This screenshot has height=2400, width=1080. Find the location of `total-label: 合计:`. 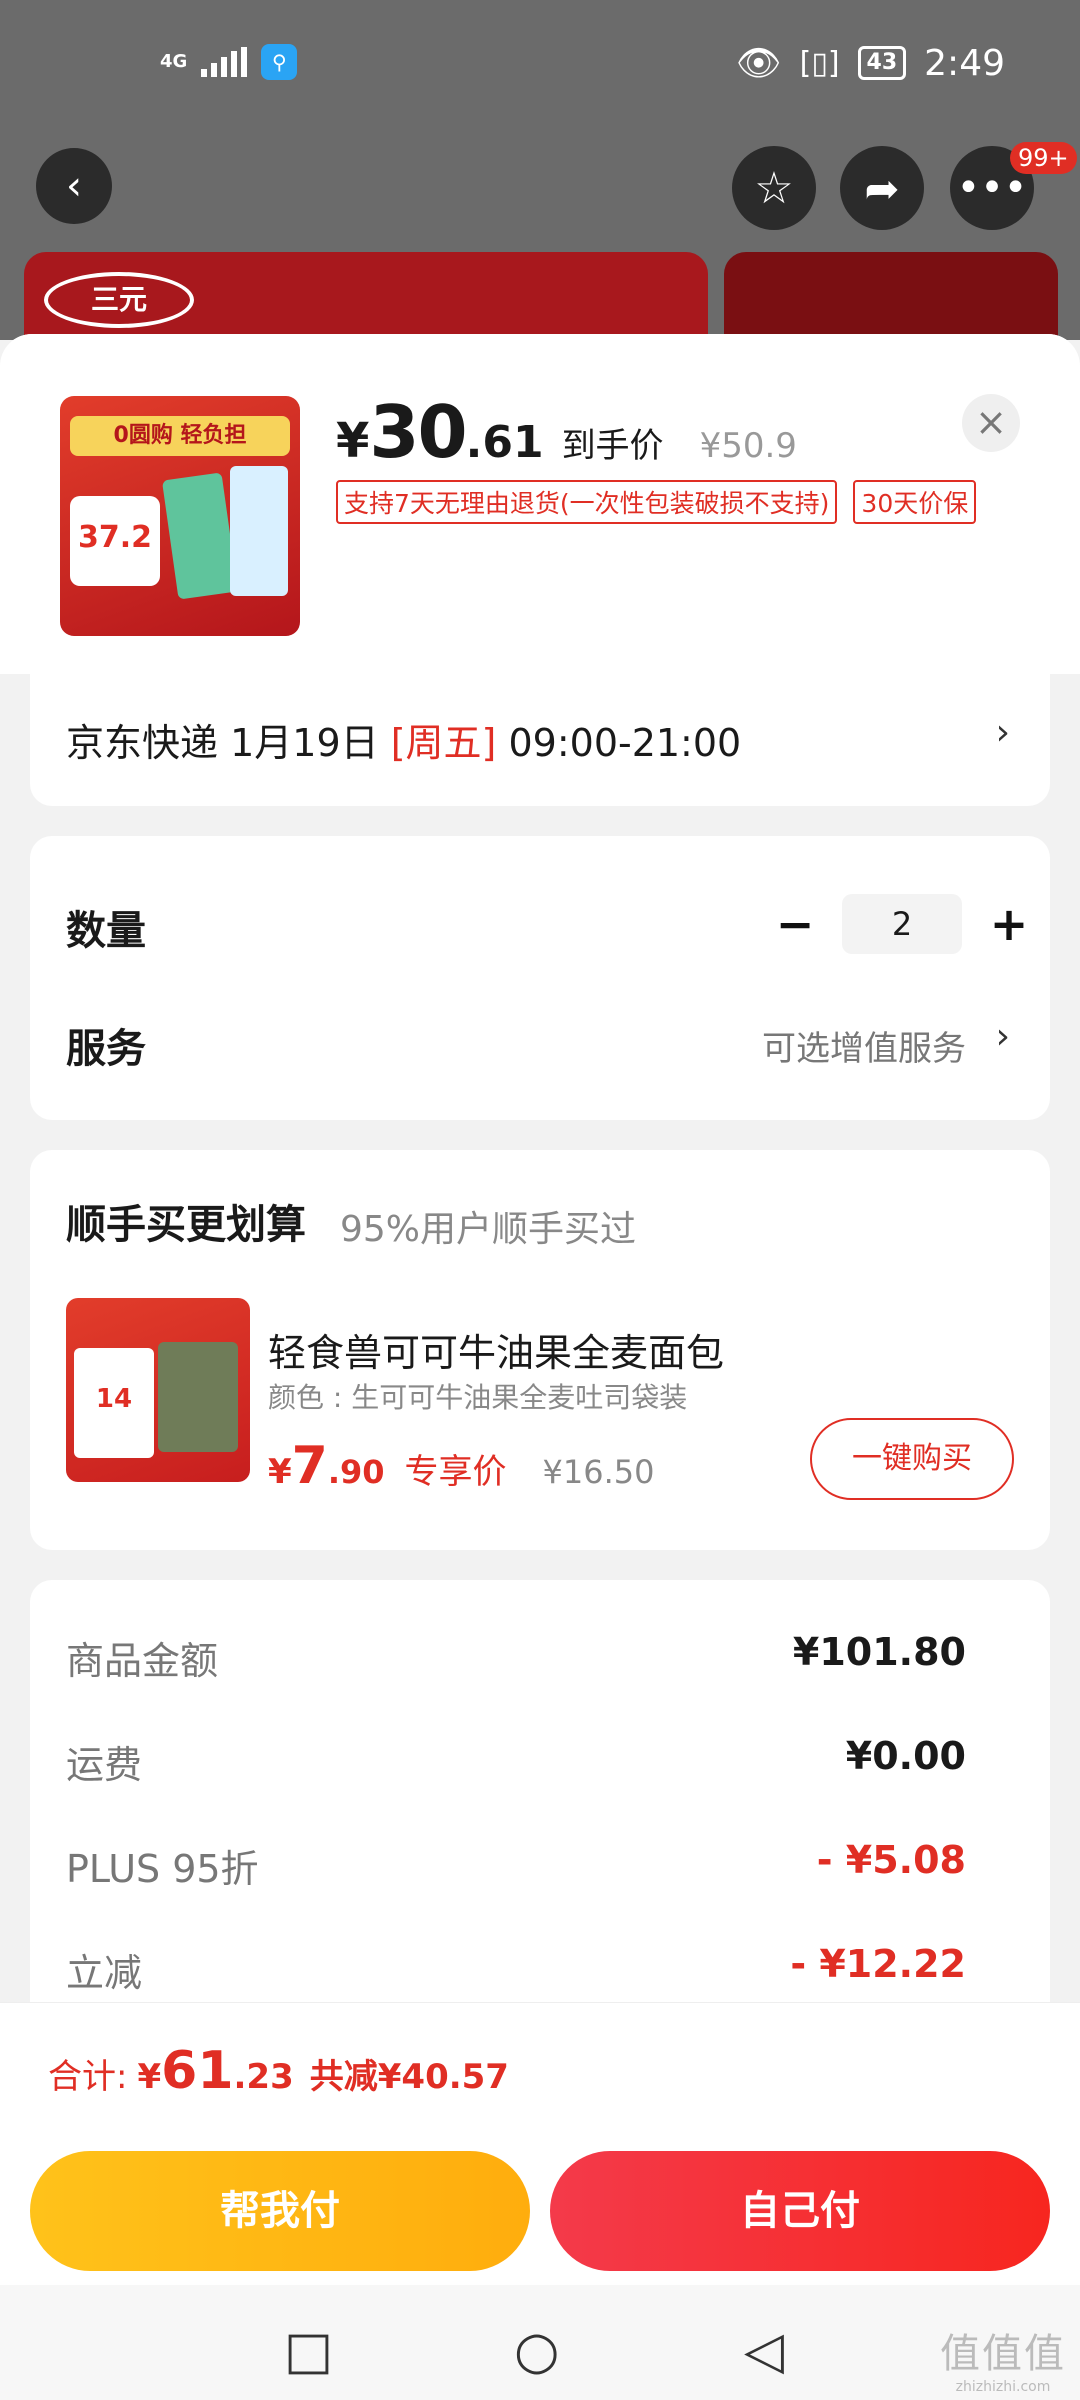

total-label: 合计: is located at coordinates (88, 2077).